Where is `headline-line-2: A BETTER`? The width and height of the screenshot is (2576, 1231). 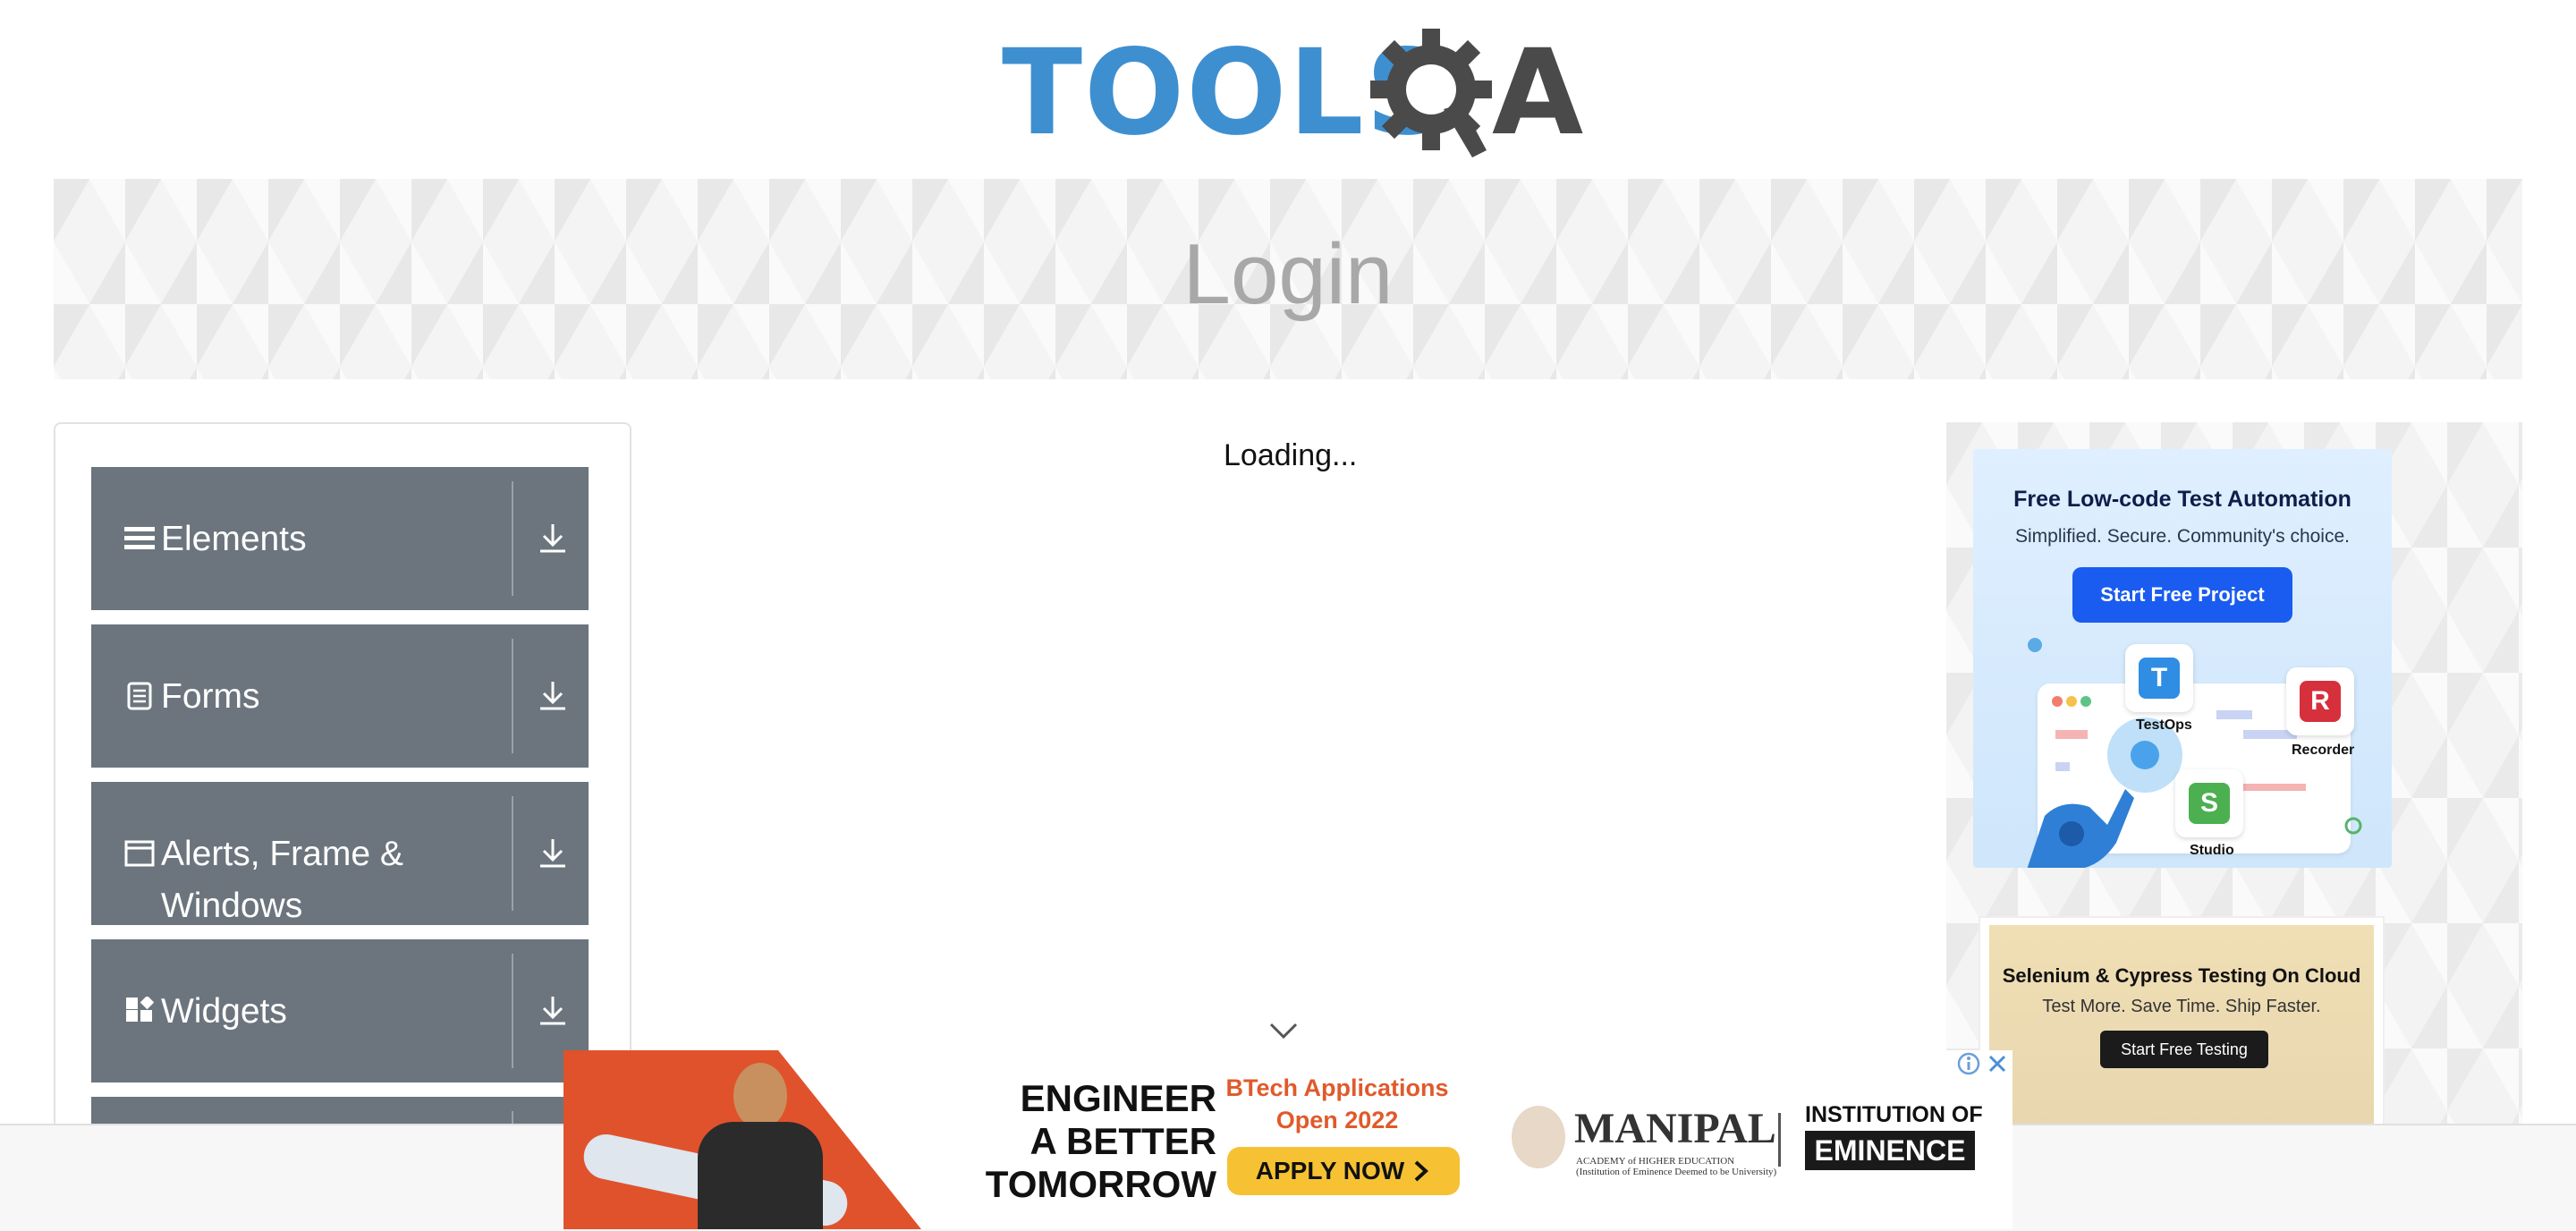 headline-line-2: A BETTER is located at coordinates (1123, 1141).